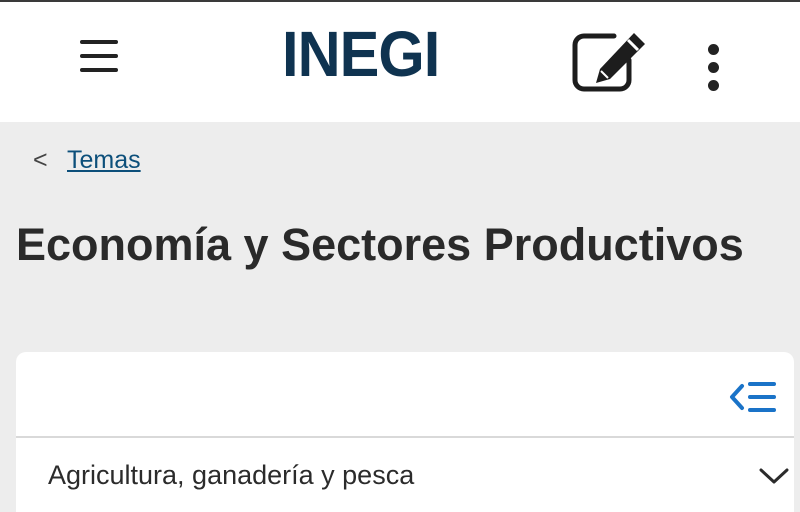 This screenshot has height=512, width=800. What do you see at coordinates (754, 397) in the screenshot?
I see `collapse-list-icon` at bounding box center [754, 397].